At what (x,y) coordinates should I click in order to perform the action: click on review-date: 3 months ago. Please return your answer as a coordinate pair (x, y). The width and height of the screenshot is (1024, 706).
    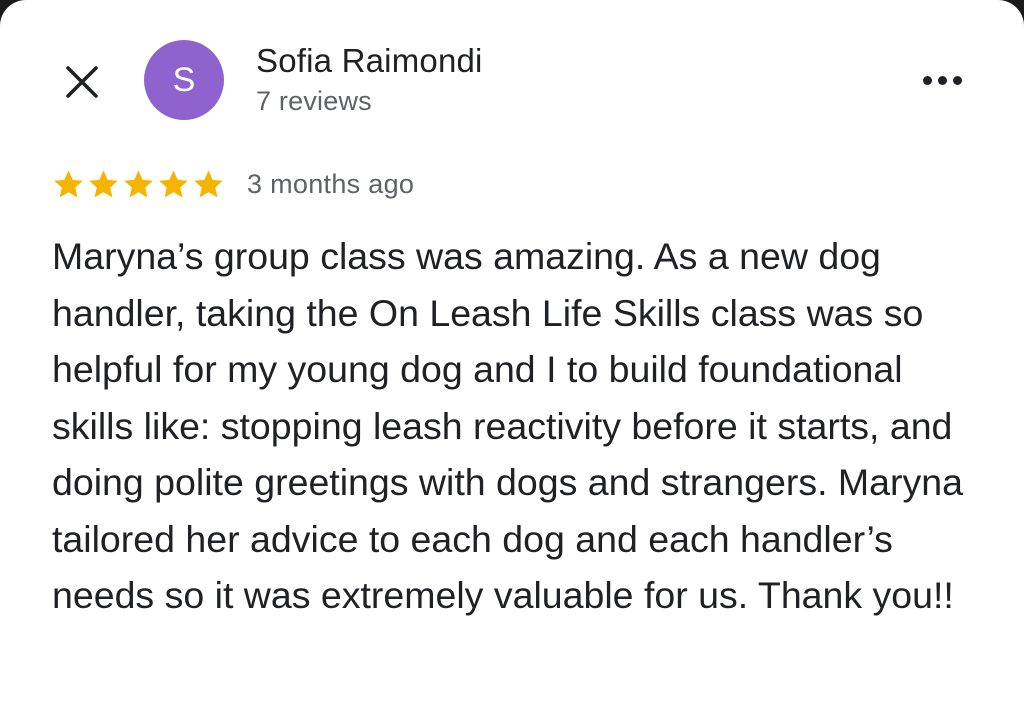
    Looking at the image, I should click on (331, 183).